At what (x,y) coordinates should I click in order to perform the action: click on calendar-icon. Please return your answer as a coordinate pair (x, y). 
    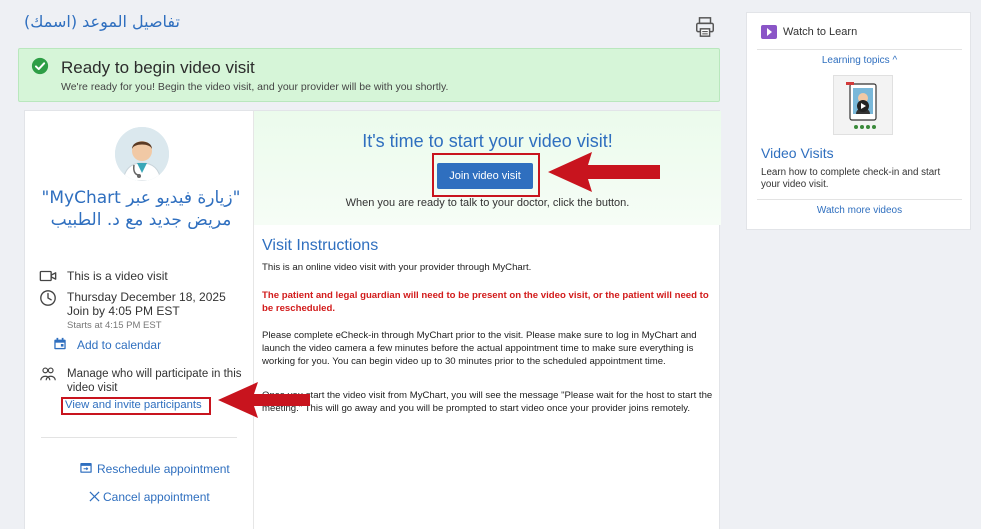
    Looking at the image, I should click on (60, 343).